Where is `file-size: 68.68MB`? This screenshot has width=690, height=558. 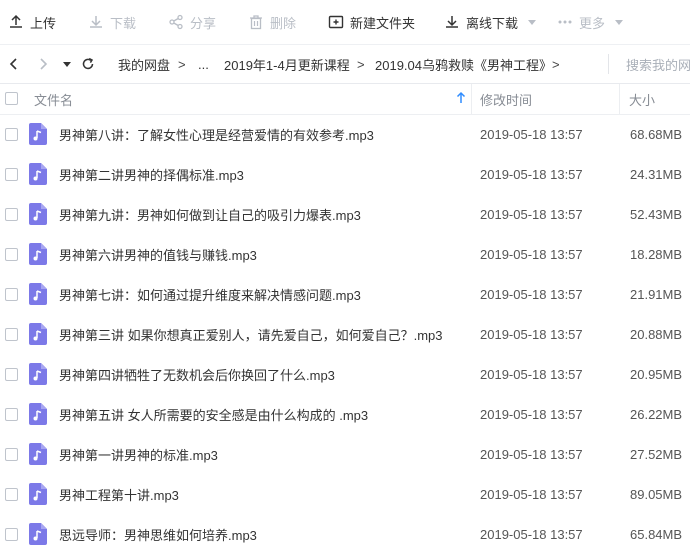 file-size: 68.68MB is located at coordinates (656, 134).